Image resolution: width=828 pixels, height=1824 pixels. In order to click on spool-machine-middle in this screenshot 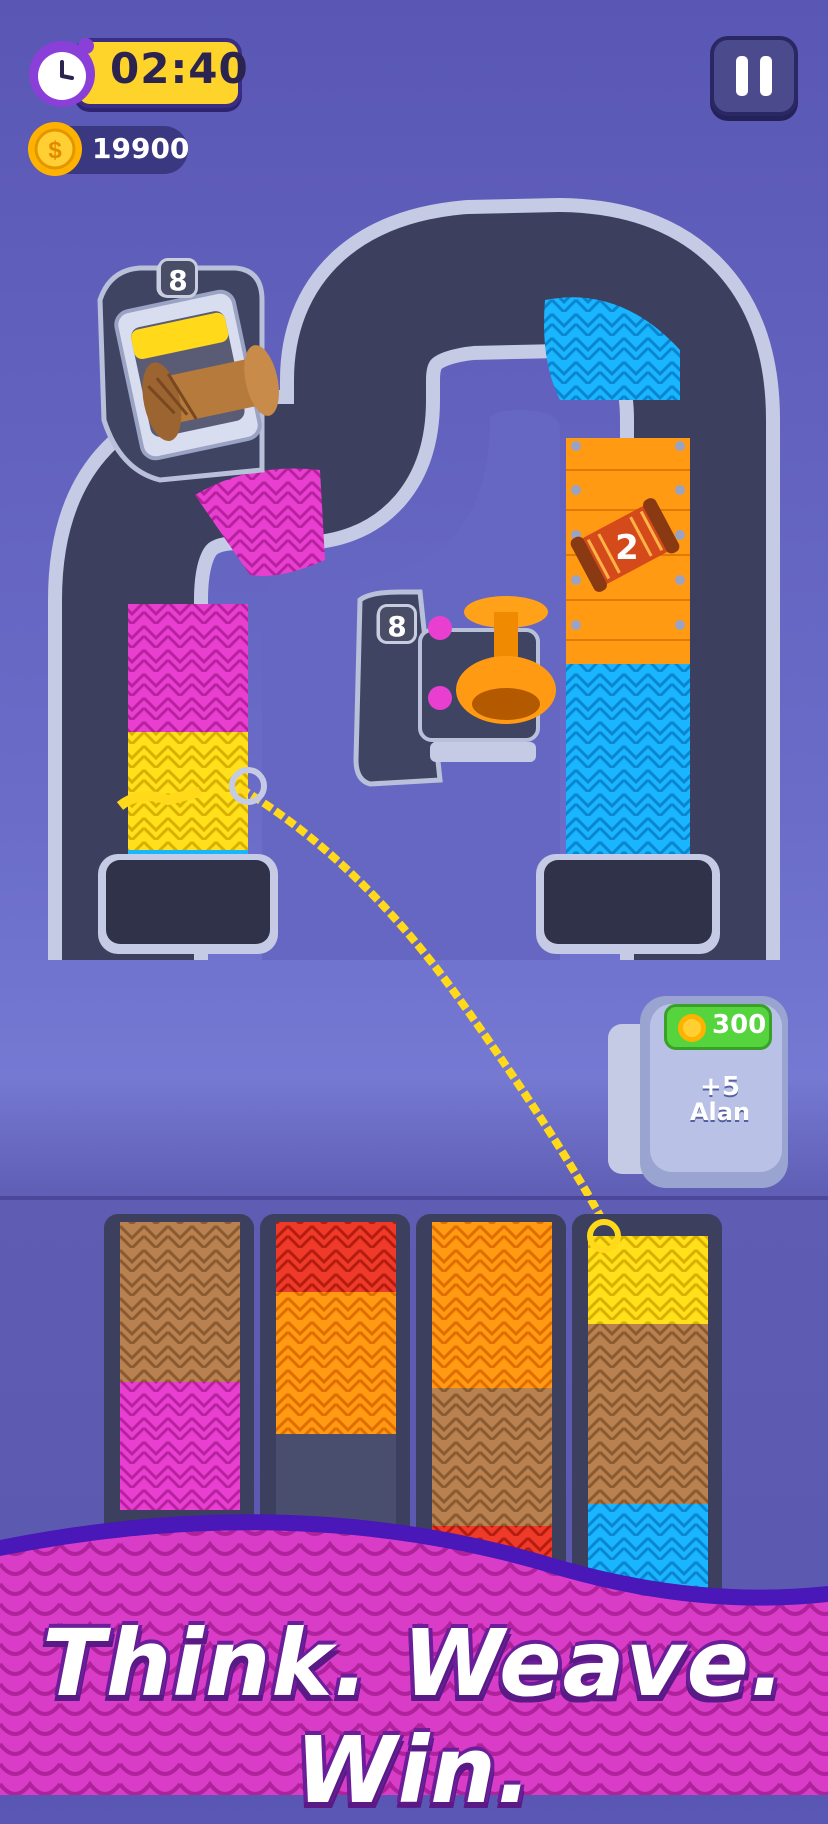, I will do `click(451, 687)`.